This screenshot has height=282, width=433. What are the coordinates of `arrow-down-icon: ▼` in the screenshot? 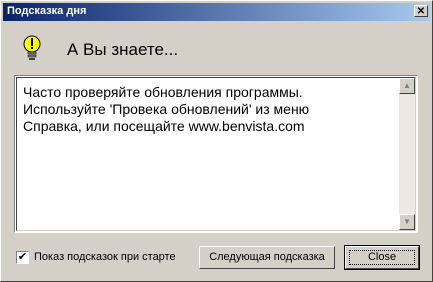 It's located at (407, 221).